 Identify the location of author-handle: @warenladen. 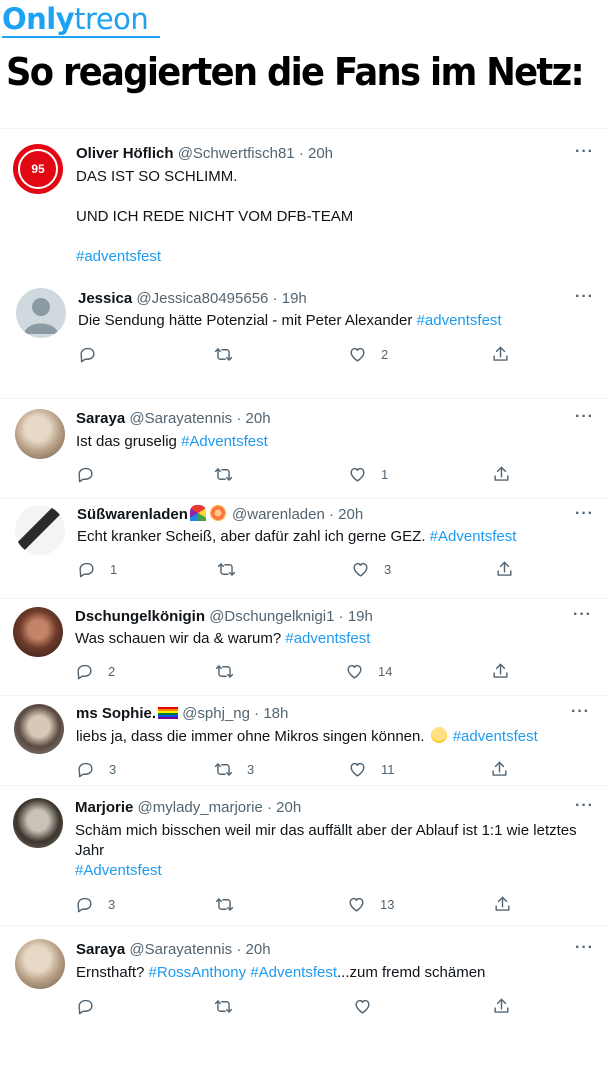
(278, 514).